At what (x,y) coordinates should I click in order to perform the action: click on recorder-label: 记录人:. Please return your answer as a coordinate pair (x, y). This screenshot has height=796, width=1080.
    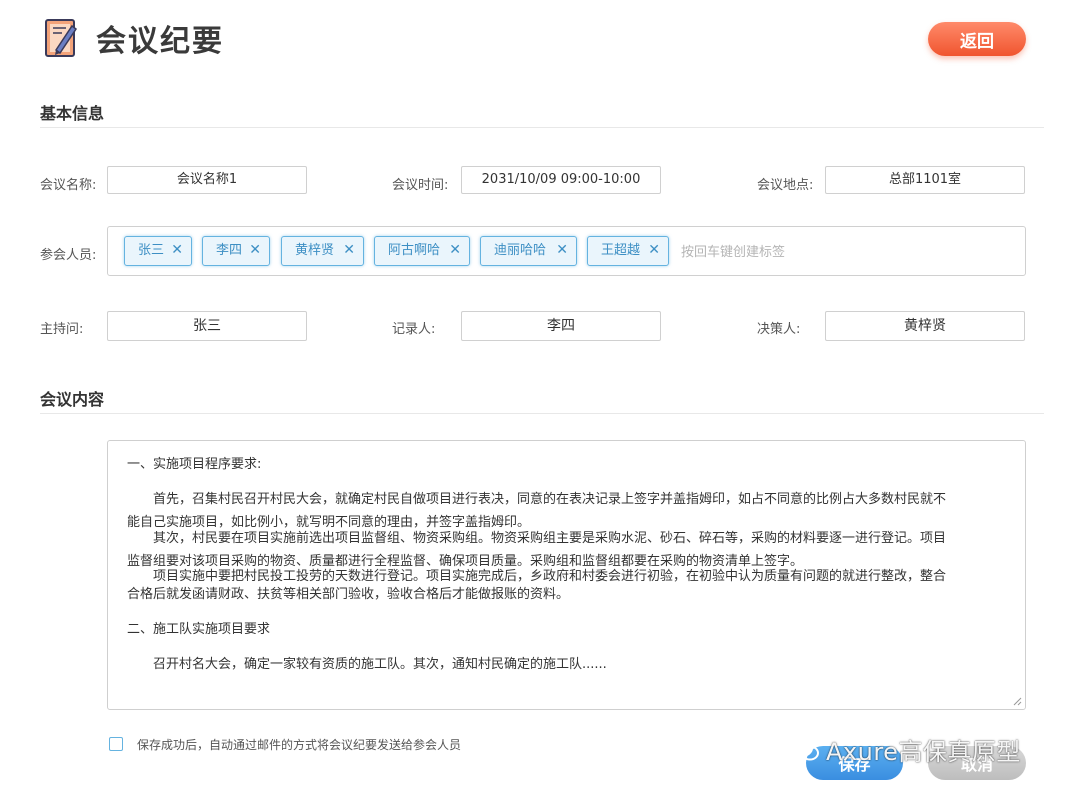
    Looking at the image, I should click on (414, 329).